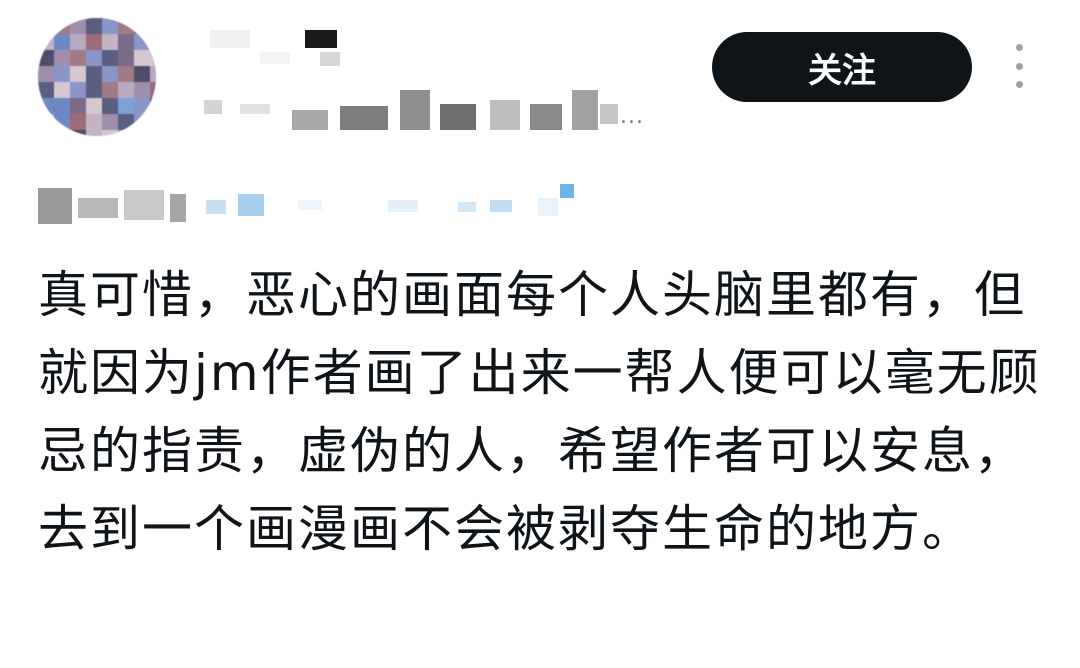  I want to click on author-handle-redacted, so click(420, 112).